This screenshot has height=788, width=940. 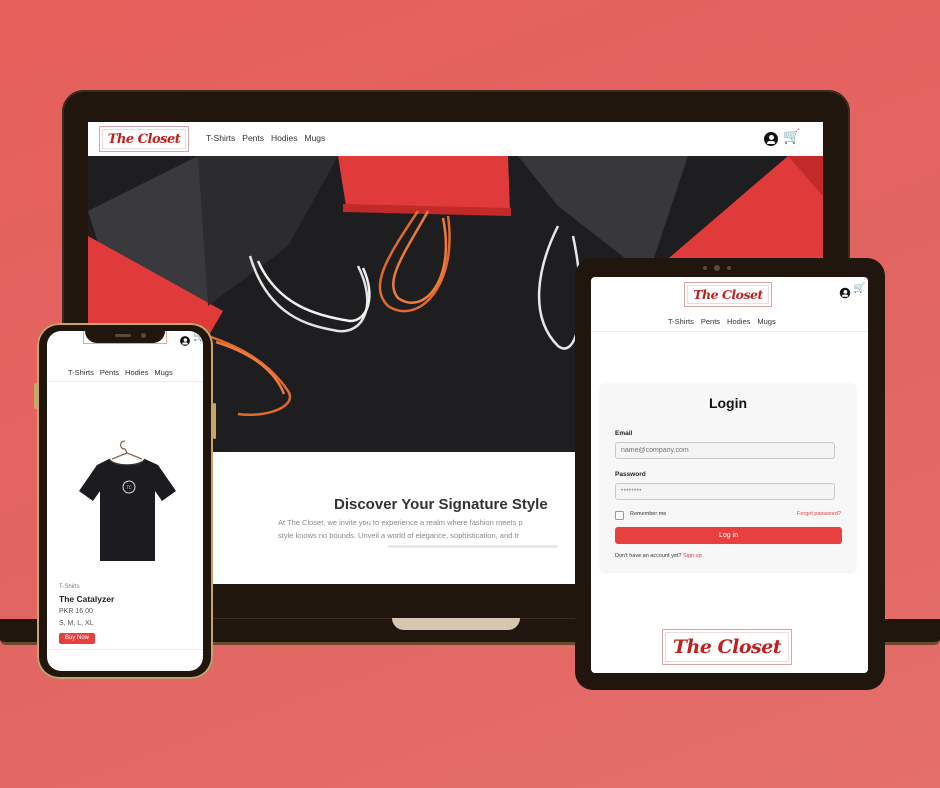 What do you see at coordinates (86, 599) in the screenshot?
I see `product-name: The Catalyzer` at bounding box center [86, 599].